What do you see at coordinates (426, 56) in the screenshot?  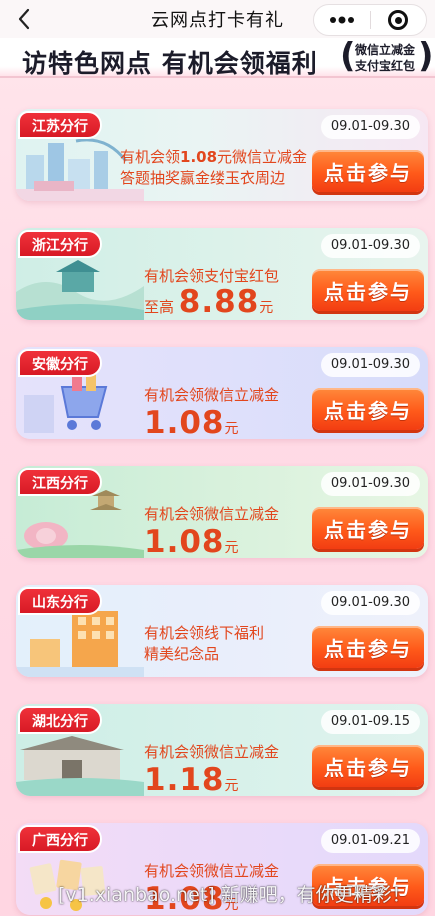 I see `banner-bracket-close: )` at bounding box center [426, 56].